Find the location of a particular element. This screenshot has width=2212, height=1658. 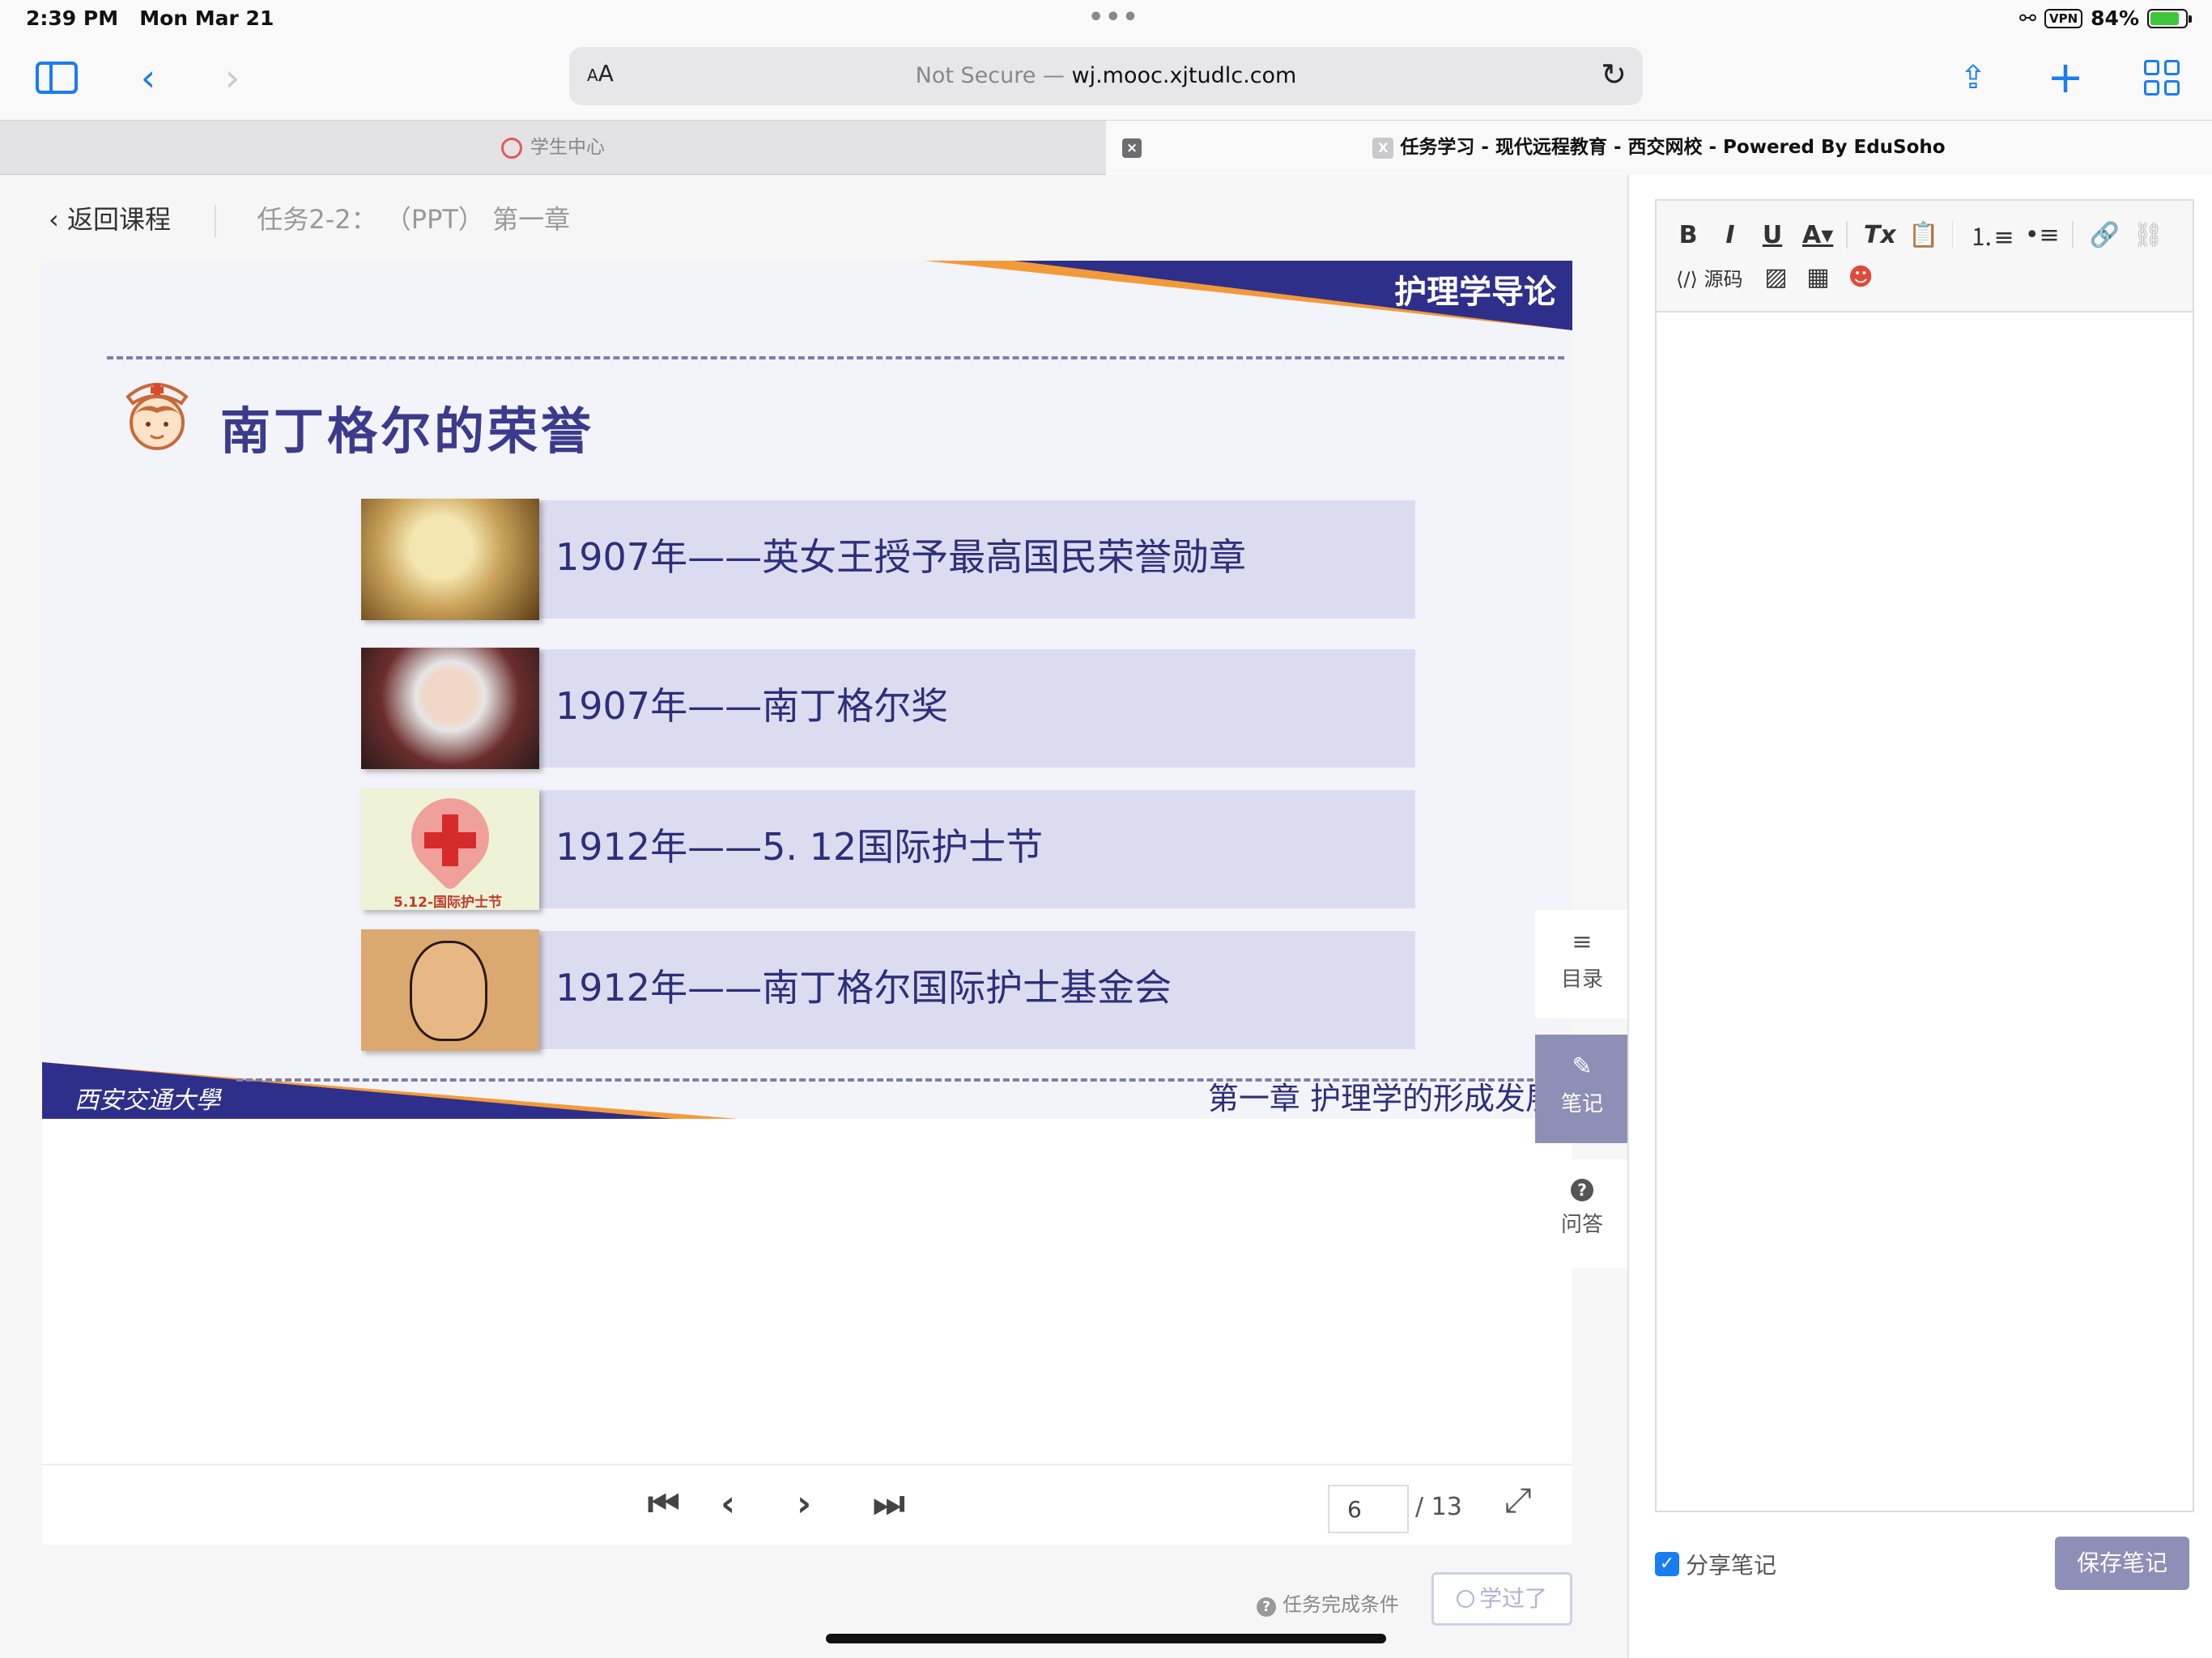

underline-icon: U is located at coordinates (1772, 235).